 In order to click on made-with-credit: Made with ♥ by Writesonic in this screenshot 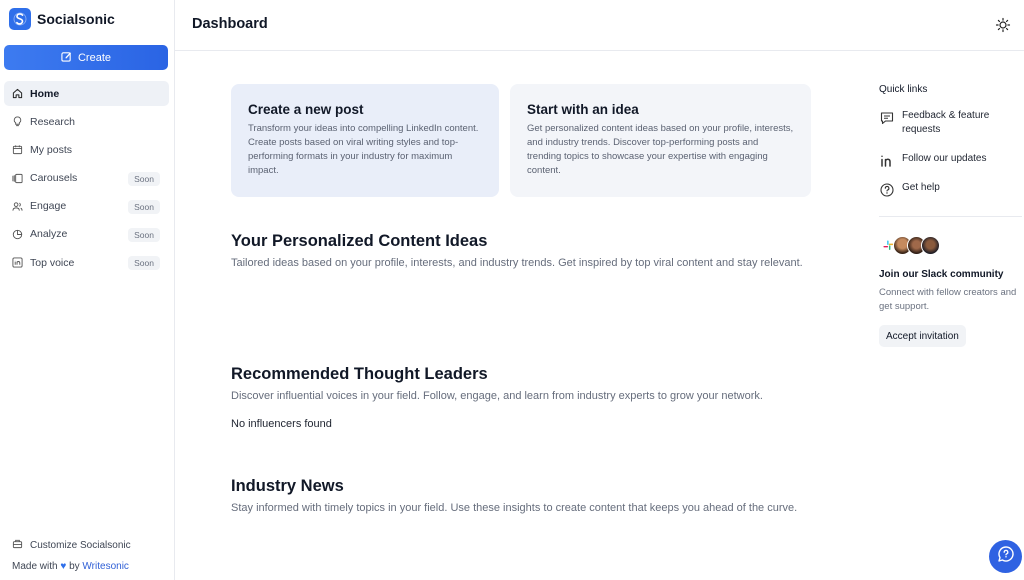, I will do `click(70, 566)`.